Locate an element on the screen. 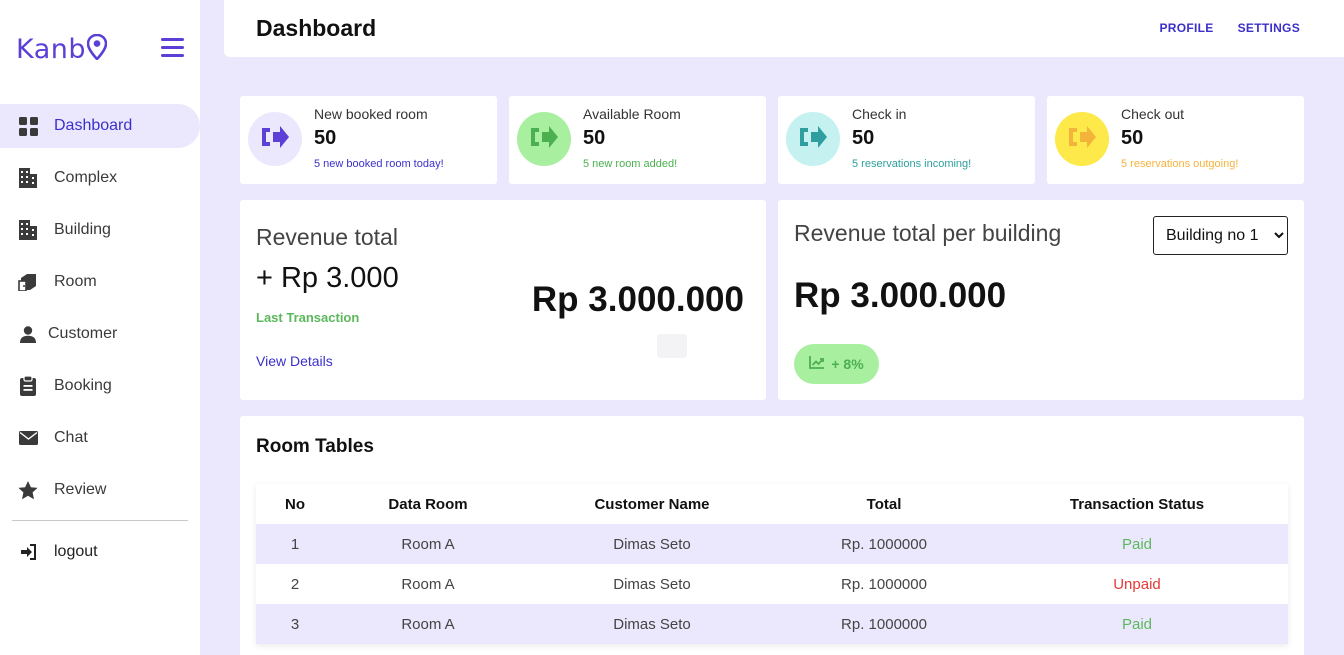 The width and height of the screenshot is (1344, 655). profile-link: PROFILE is located at coordinates (1186, 28).